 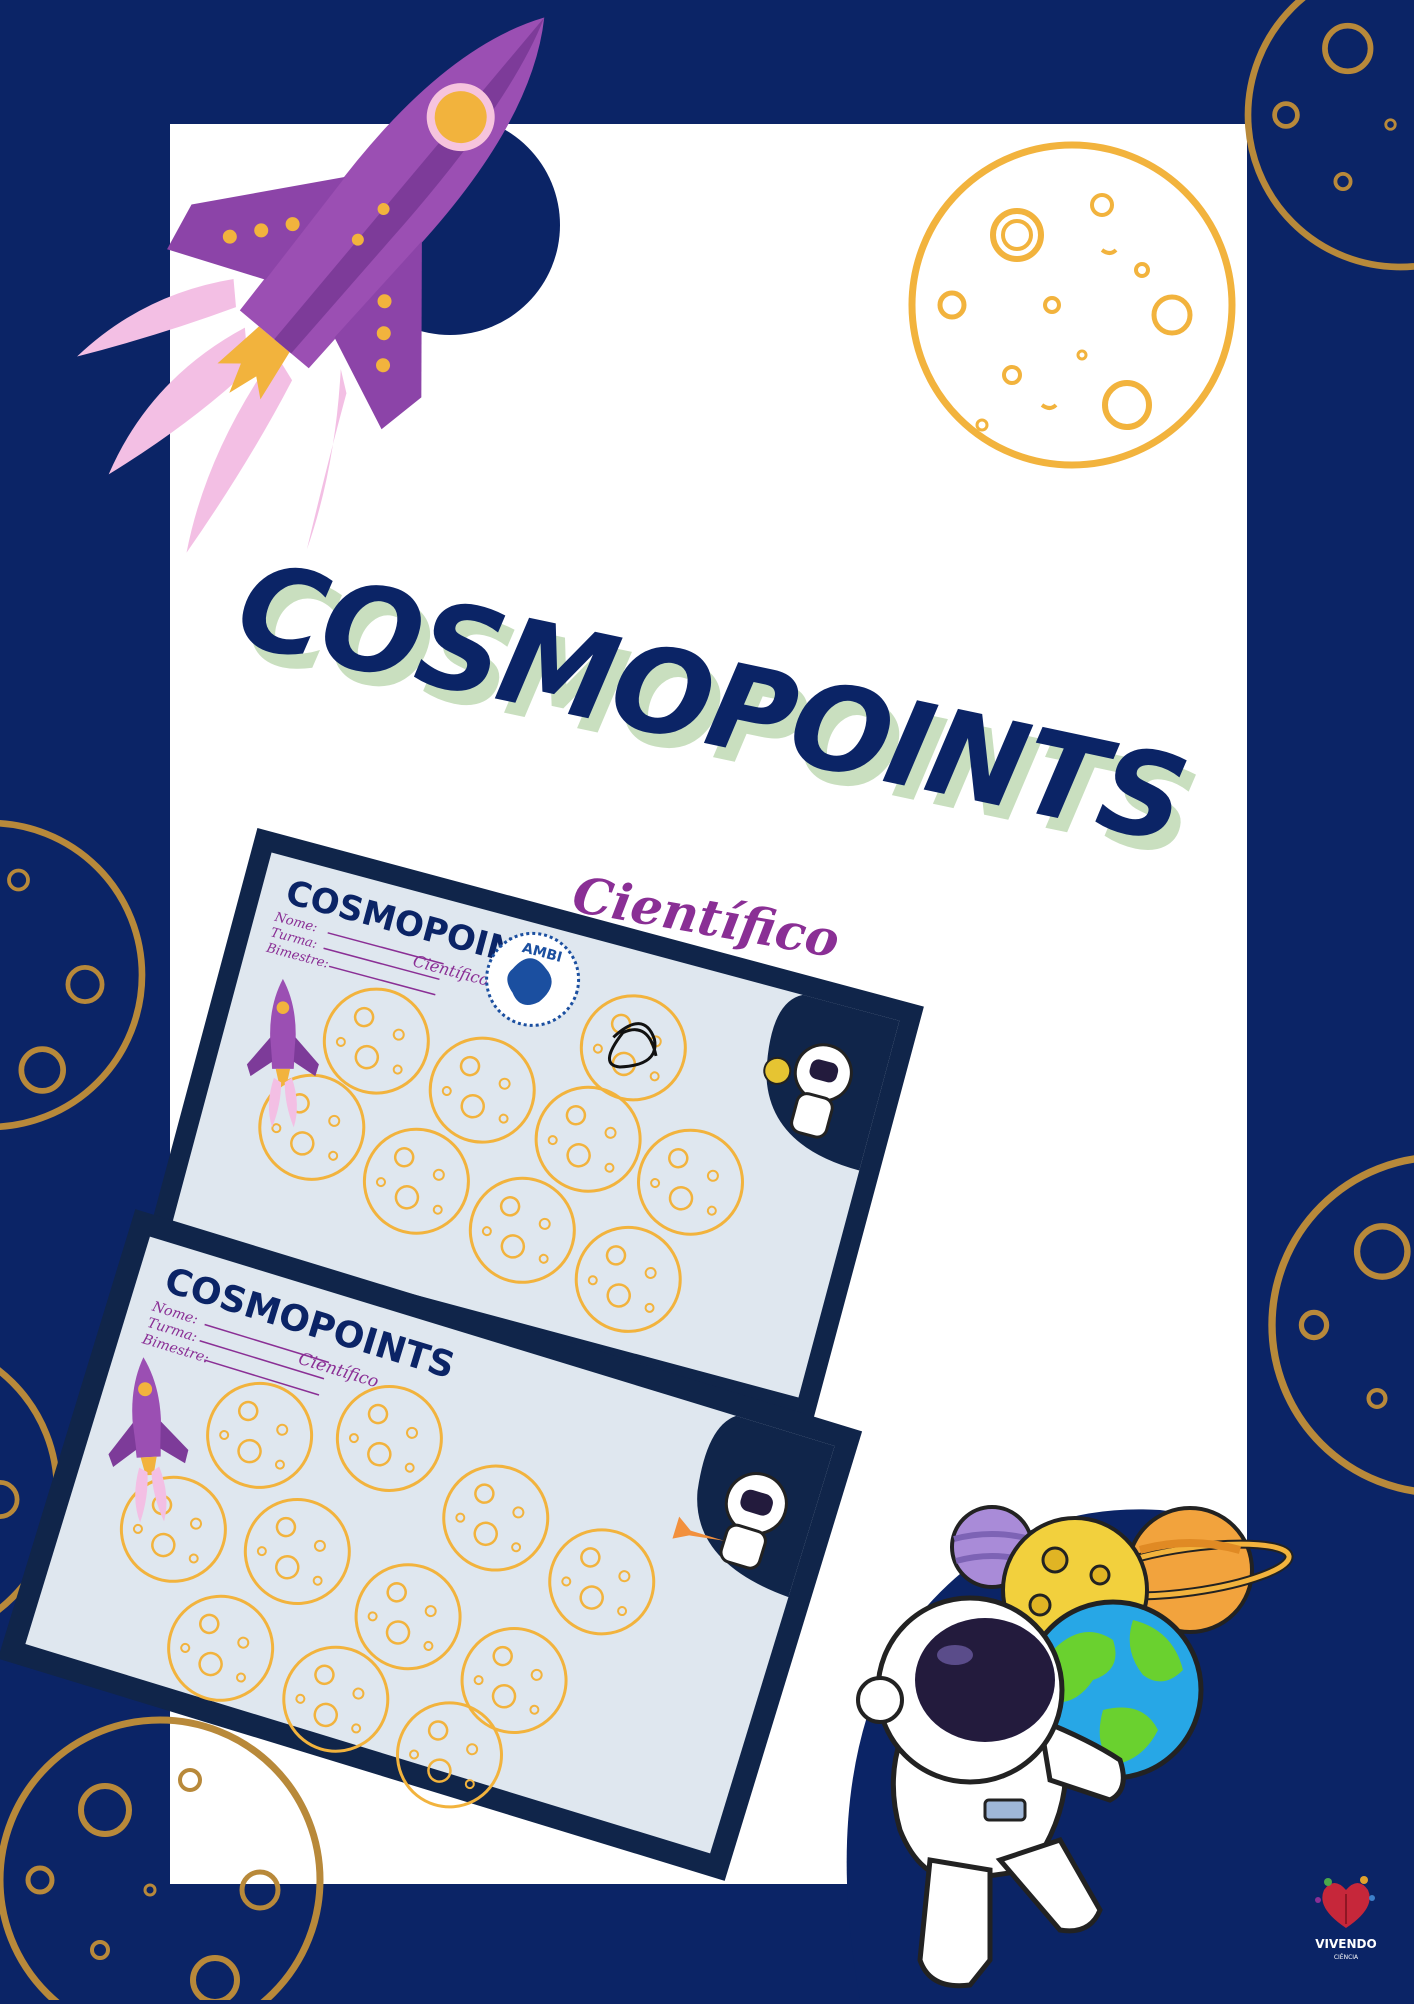 What do you see at coordinates (1345, 1902) in the screenshot?
I see `brand-logo-icon` at bounding box center [1345, 1902].